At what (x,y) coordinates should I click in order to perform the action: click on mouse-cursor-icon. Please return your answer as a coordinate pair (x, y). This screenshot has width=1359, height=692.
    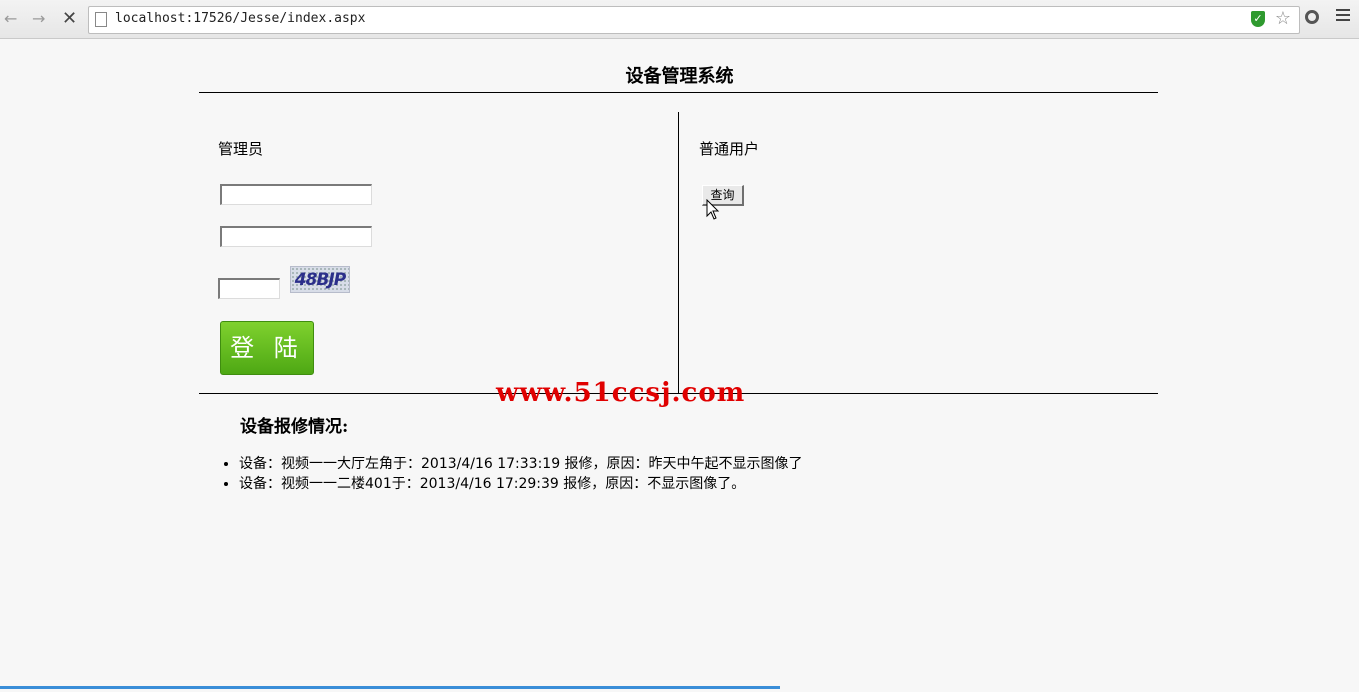
    Looking at the image, I should click on (713, 209).